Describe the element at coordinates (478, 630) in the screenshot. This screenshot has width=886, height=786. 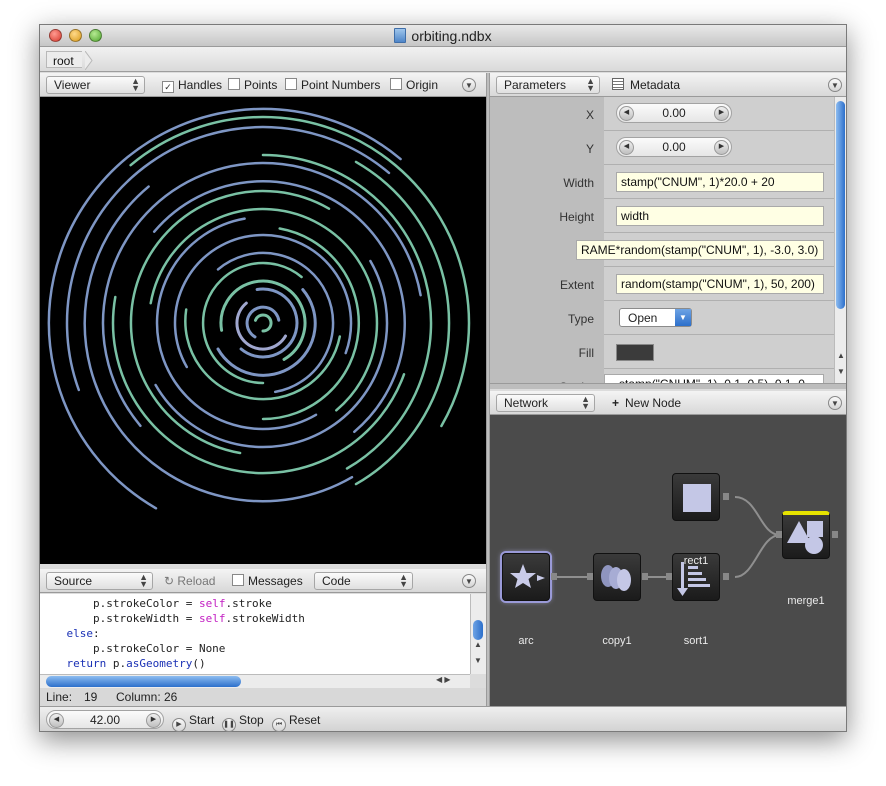
I see `code-vertical-scroll-thumb` at that location.